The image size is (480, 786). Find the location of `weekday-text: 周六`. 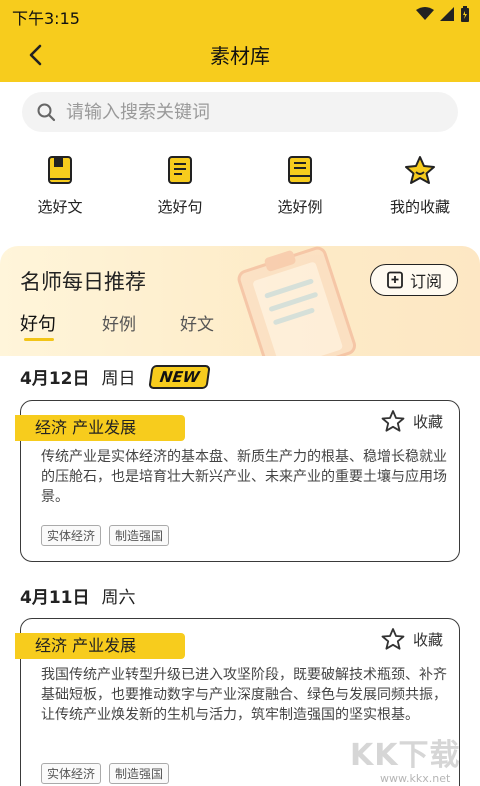

weekday-text: 周六 is located at coordinates (118, 598).